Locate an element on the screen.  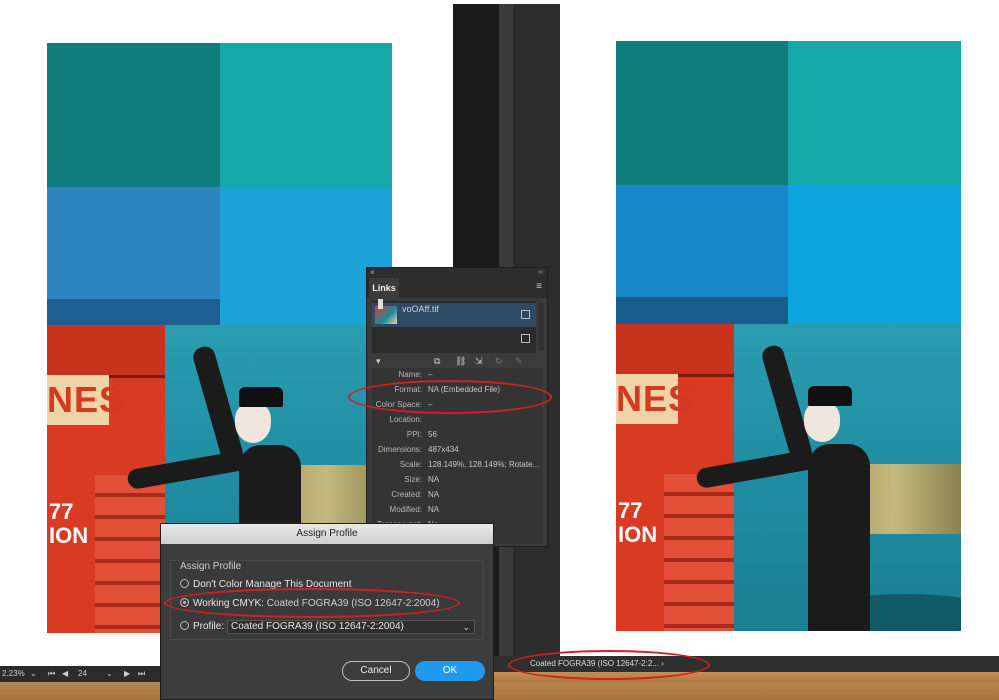
links-toolbar: ▾ ⧉ ⛓ ⇲ ↻ ✎ is located at coordinates (457, 361).